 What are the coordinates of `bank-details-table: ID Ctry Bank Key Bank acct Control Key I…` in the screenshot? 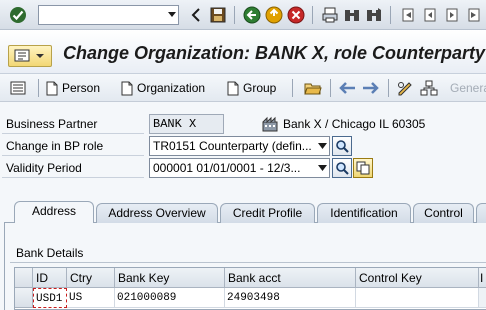 It's located at (250, 288).